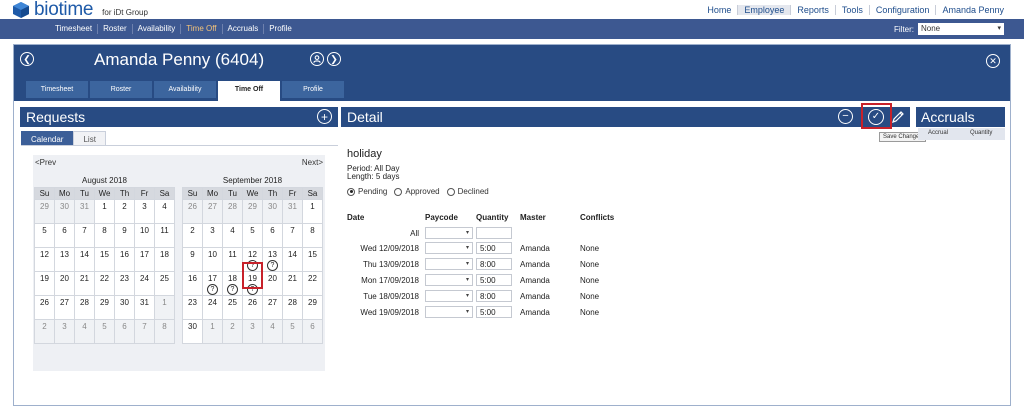  What do you see at coordinates (45, 162) in the screenshot?
I see `prev-month-link: <Prev` at bounding box center [45, 162].